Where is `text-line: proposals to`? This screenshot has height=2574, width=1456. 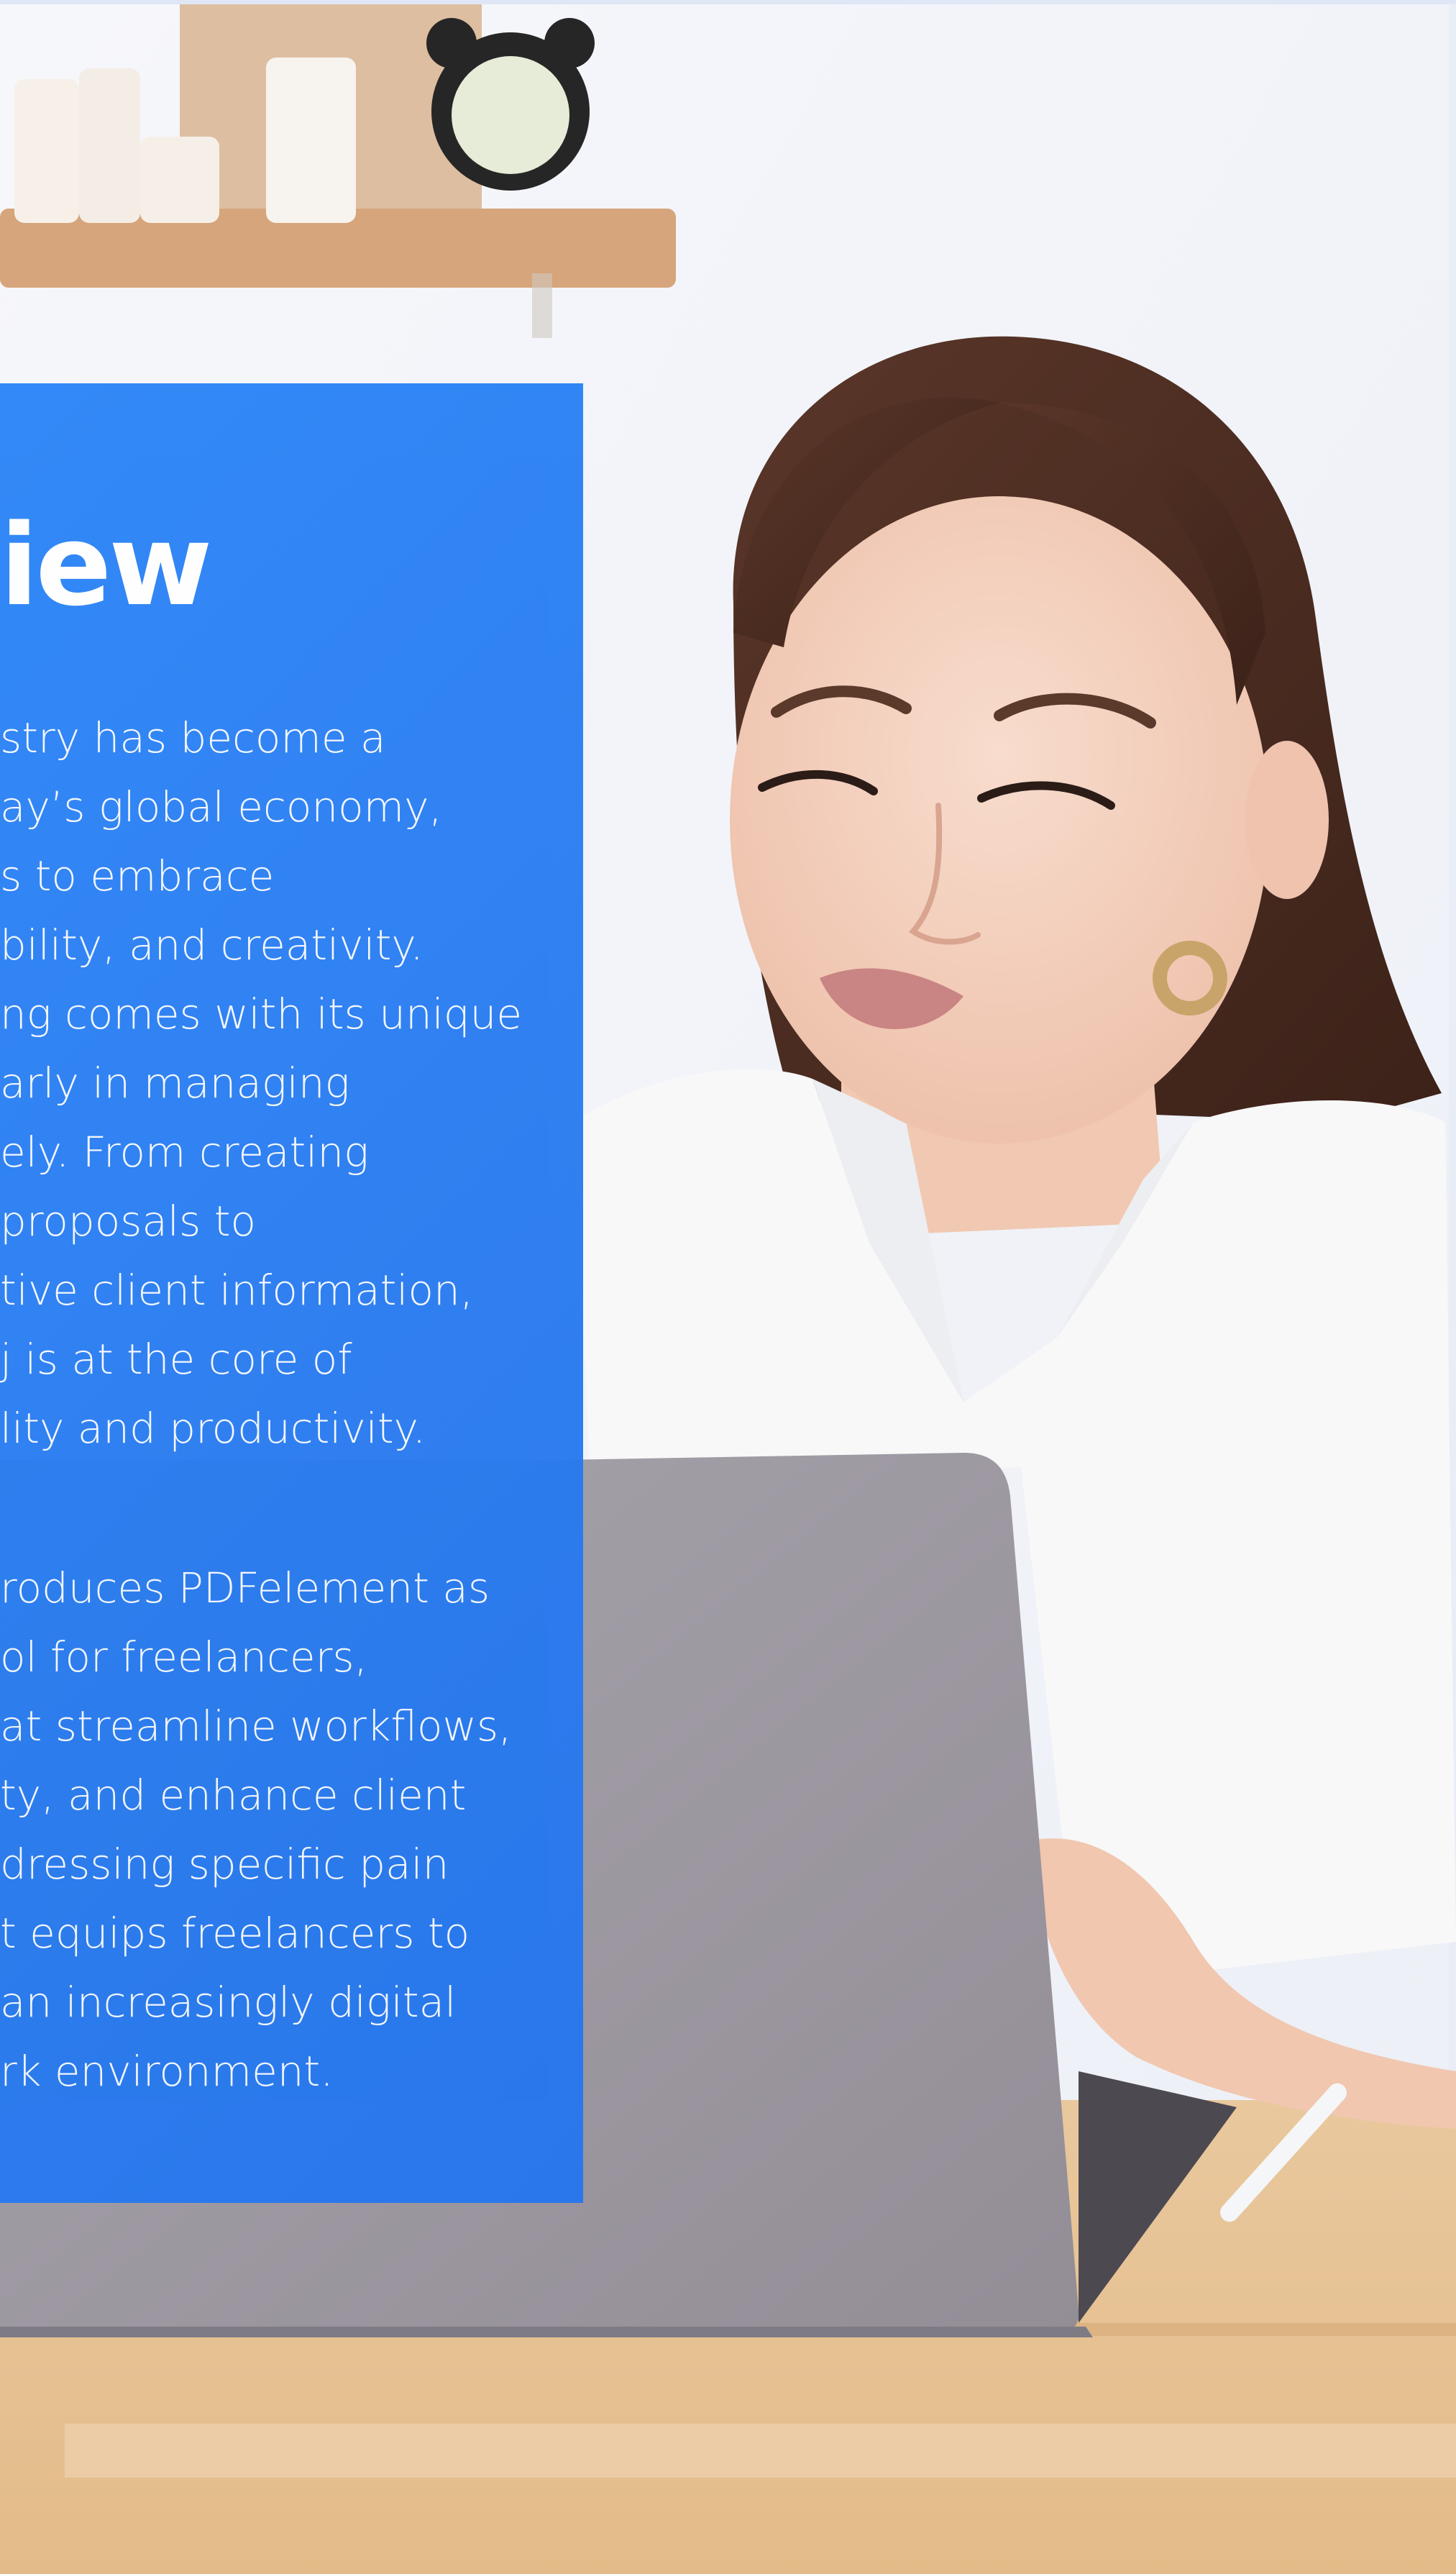 text-line: proposals to is located at coordinates (128, 1221).